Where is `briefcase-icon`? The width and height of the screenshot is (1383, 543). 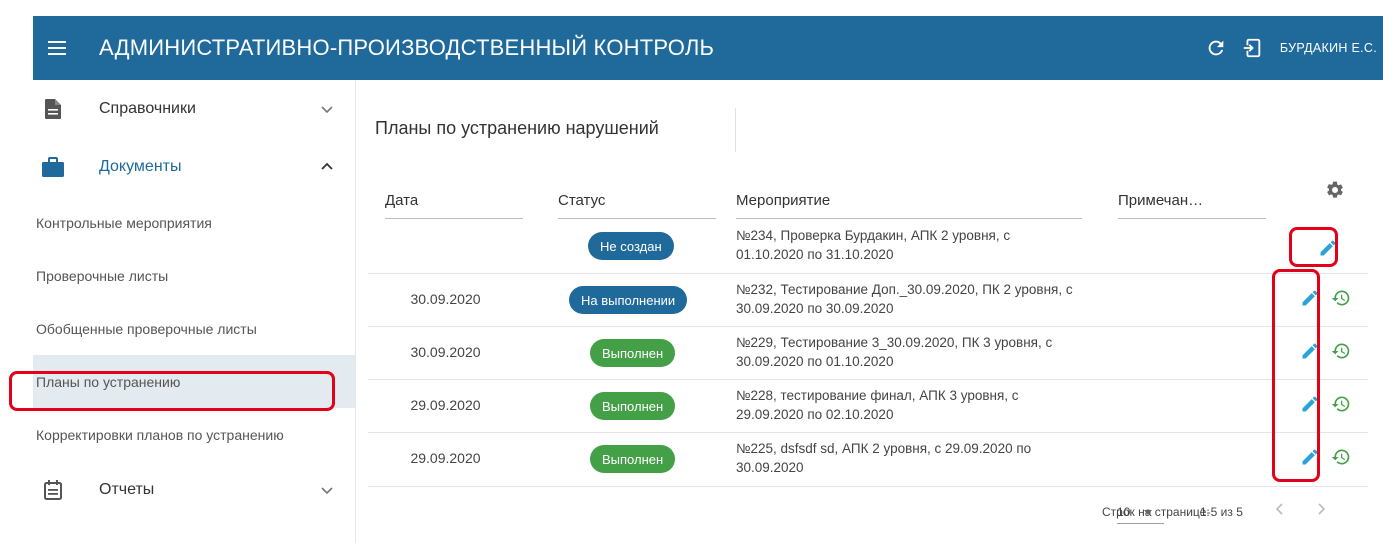
briefcase-icon is located at coordinates (53, 167).